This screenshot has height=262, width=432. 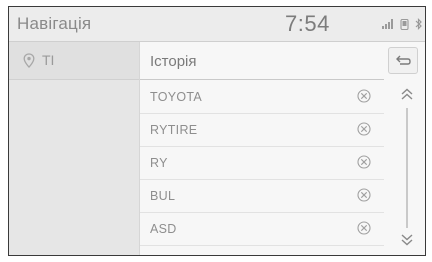 I want to click on status-bar: Навігація 7:54, so click(x=217, y=24).